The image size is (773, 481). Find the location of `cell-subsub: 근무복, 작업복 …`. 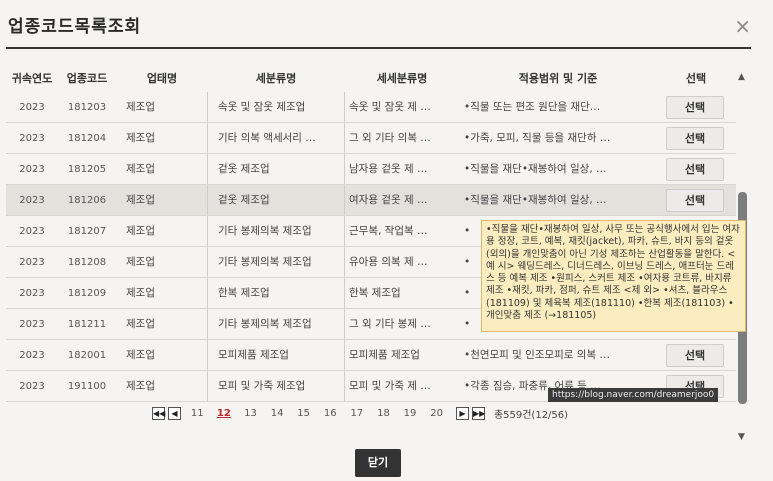

cell-subsub: 근무복, 작업복 … is located at coordinates (402, 231).